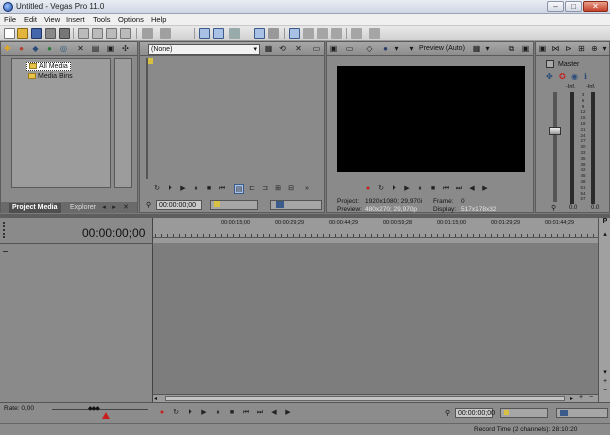 The image size is (610, 435). I want to click on remove-unused-icon: ✕, so click(80, 48).